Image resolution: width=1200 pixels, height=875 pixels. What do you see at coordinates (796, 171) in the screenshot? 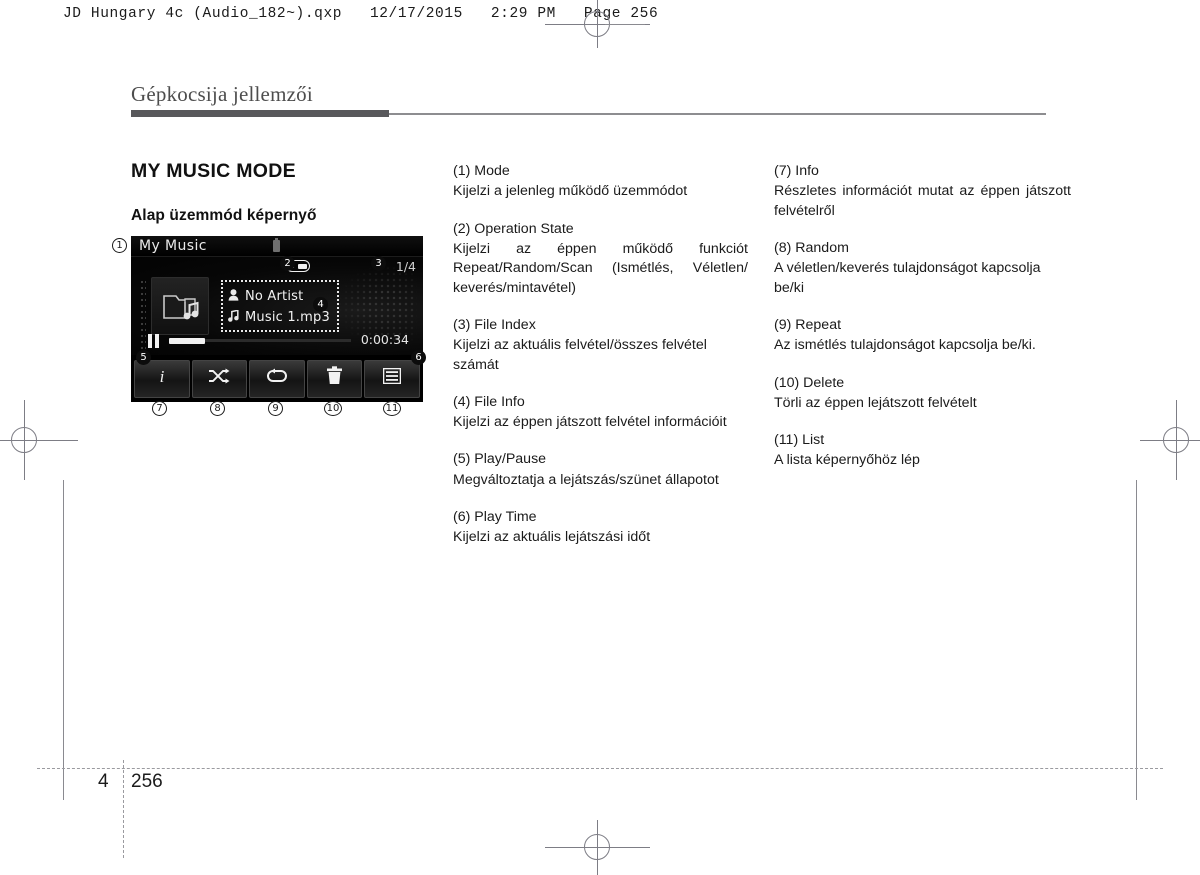
I see `feature-term: (7) Info` at bounding box center [796, 171].